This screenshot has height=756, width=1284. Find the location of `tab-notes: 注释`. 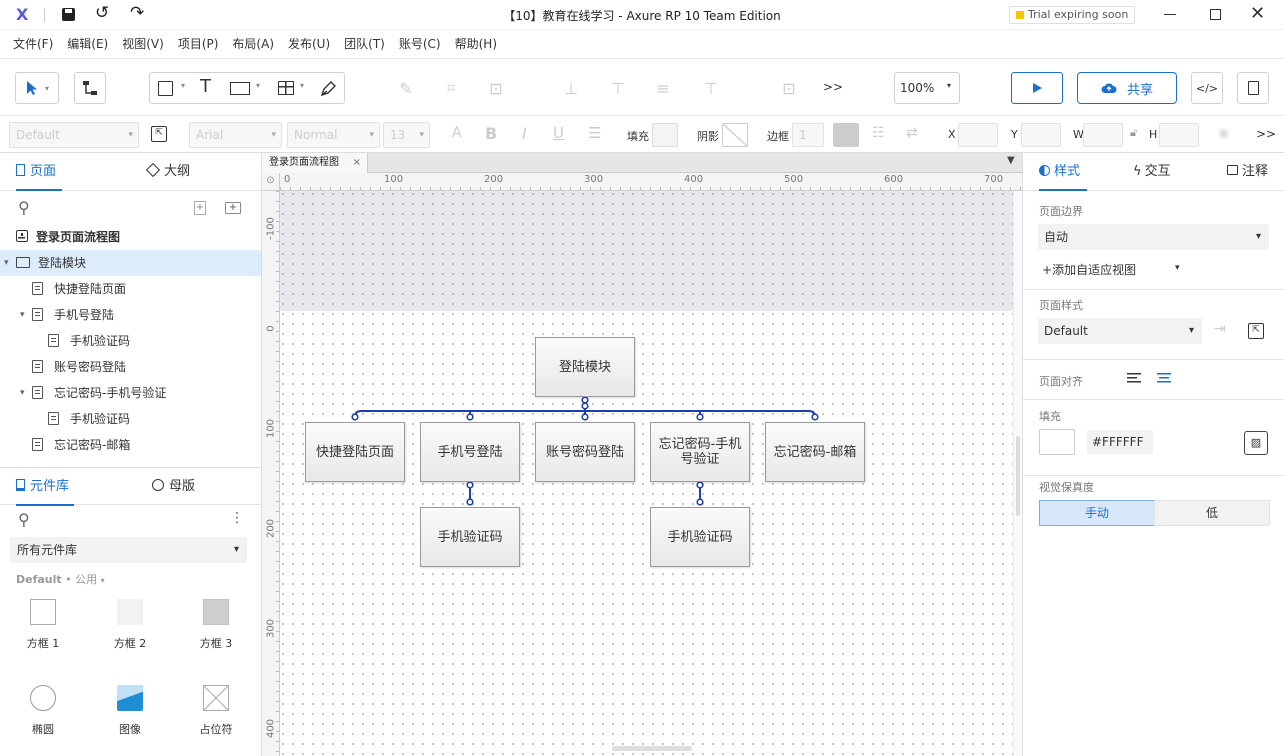

tab-notes: 注释 is located at coordinates (1247, 172).